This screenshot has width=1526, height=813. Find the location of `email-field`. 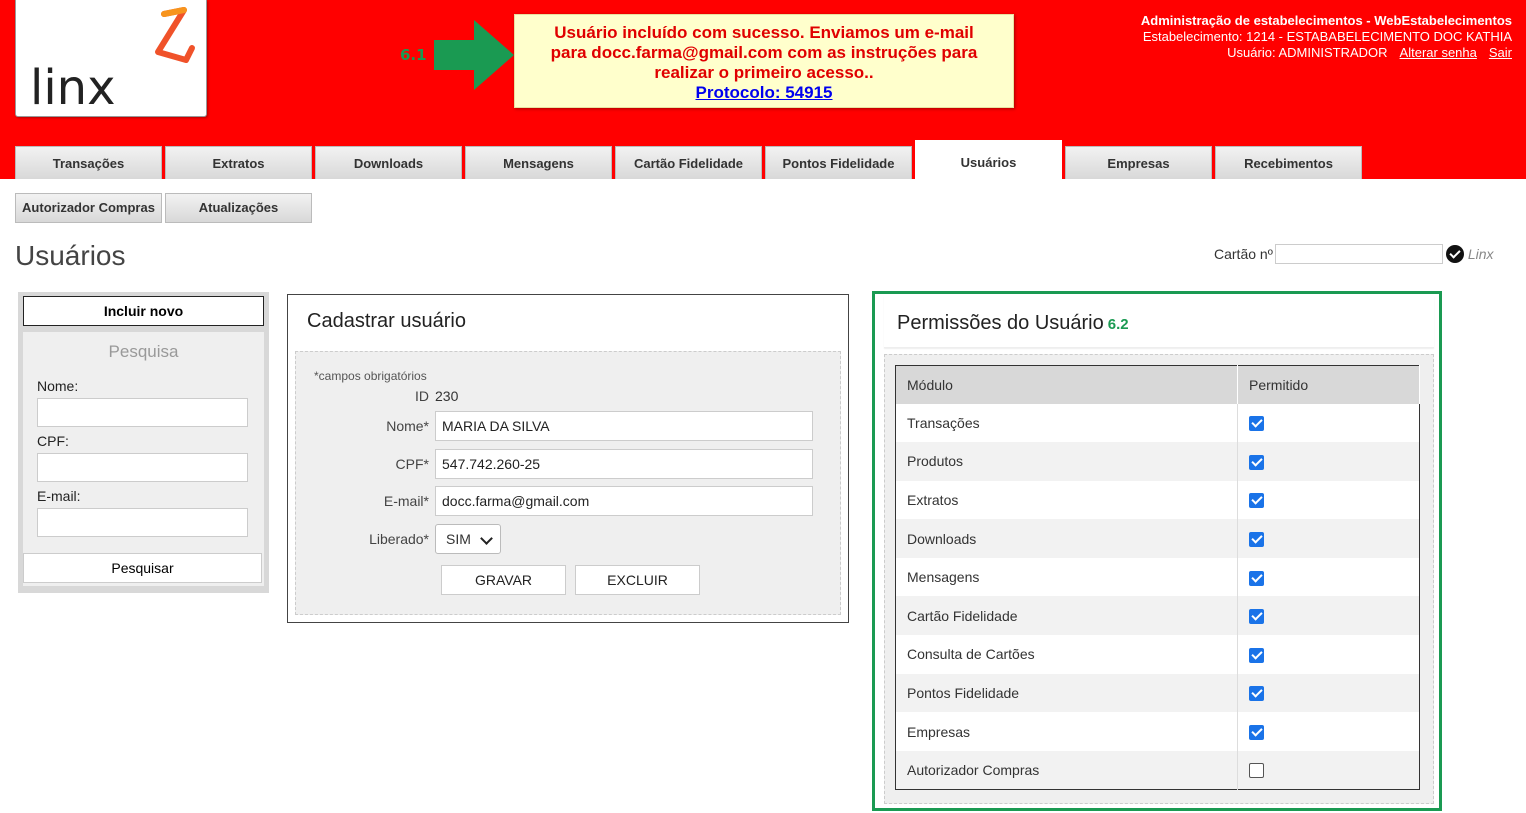

email-field is located at coordinates (624, 501).